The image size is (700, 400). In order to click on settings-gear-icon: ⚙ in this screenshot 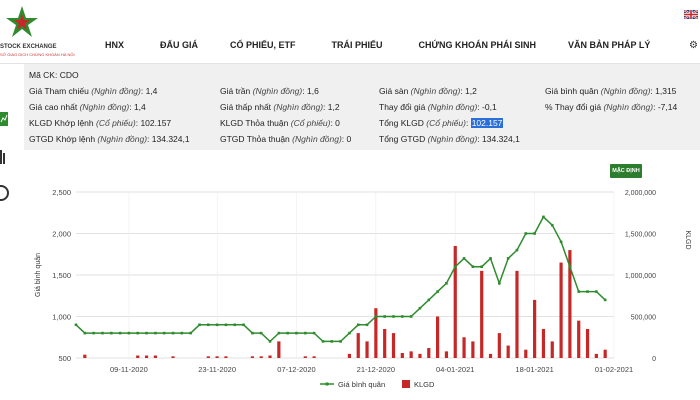, I will do `click(693, 45)`.